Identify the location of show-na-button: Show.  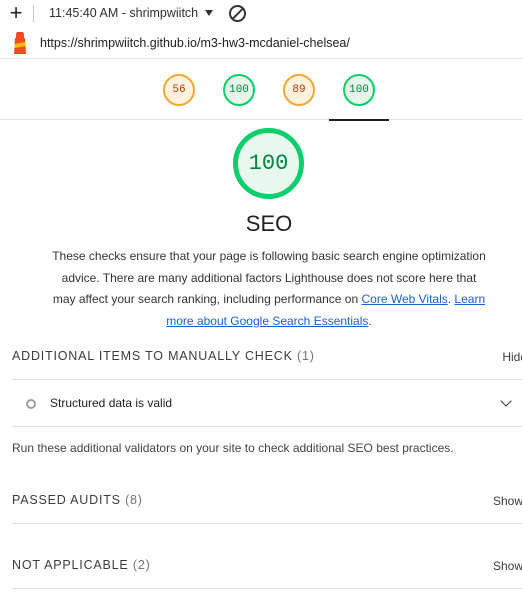
(507, 566).